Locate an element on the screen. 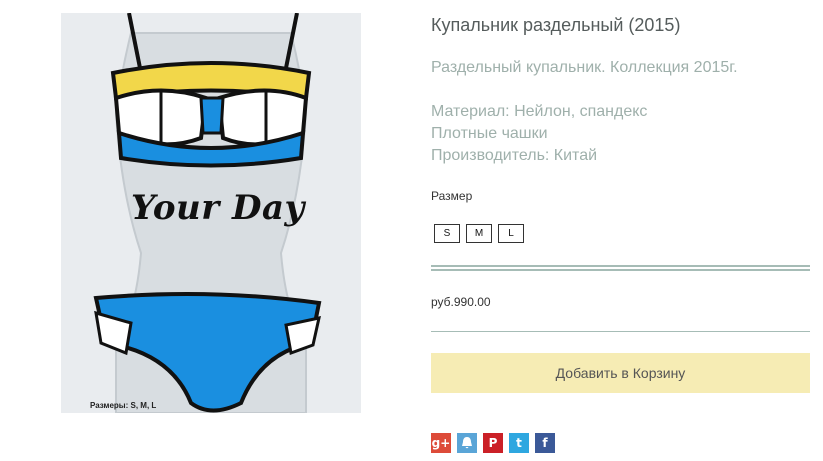  bell-glyph-icon is located at coordinates (467, 443).